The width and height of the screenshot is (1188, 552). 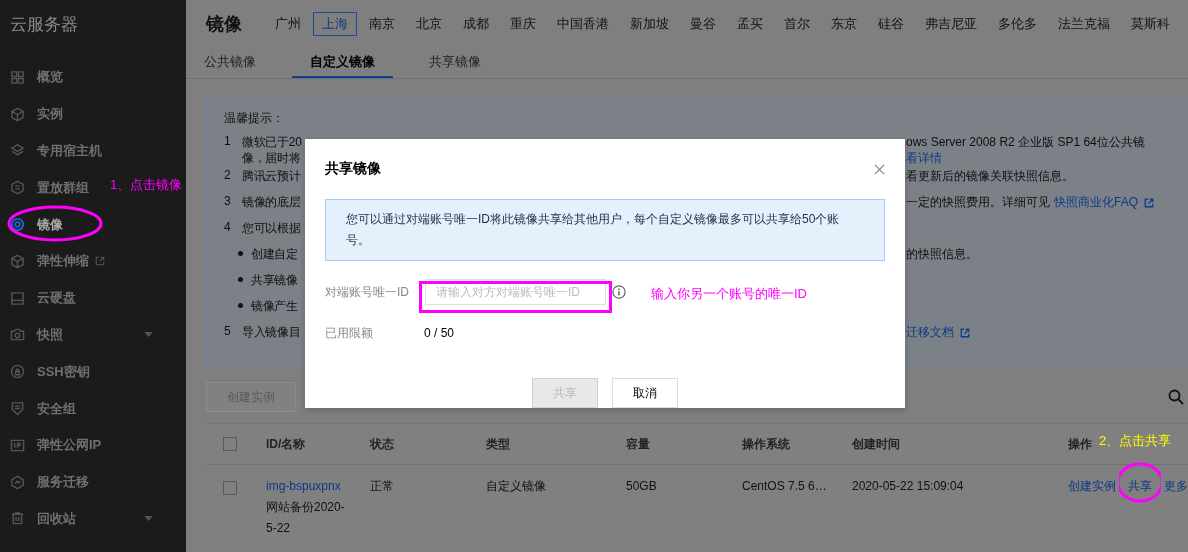 What do you see at coordinates (523, 24) in the screenshot?
I see `region-tab: 重庆` at bounding box center [523, 24].